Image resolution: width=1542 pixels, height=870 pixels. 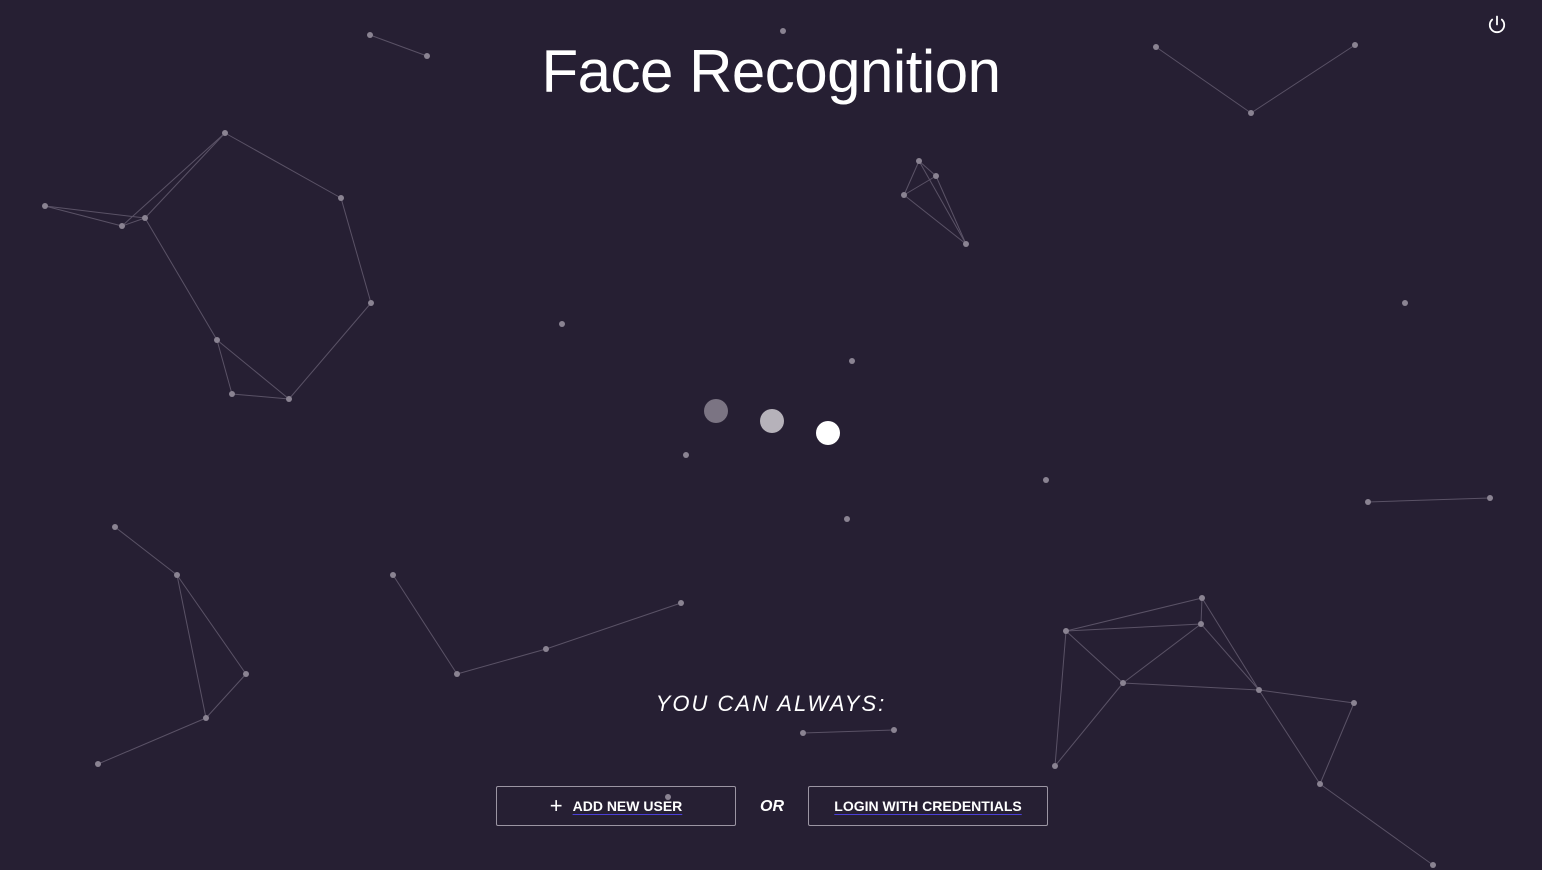 What do you see at coordinates (556, 805) in the screenshot?
I see `plus-icon: +` at bounding box center [556, 805].